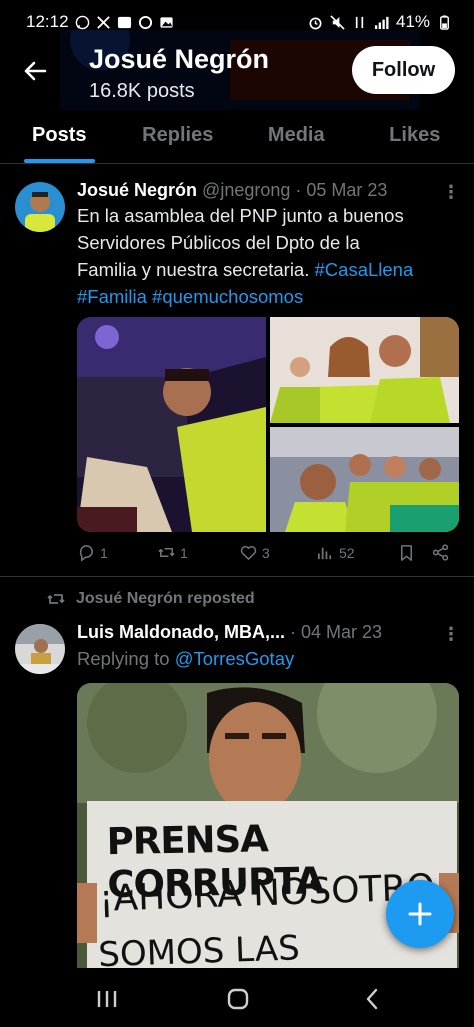 Image resolution: width=474 pixels, height=1027 pixels. I want to click on share-icon, so click(440, 552).